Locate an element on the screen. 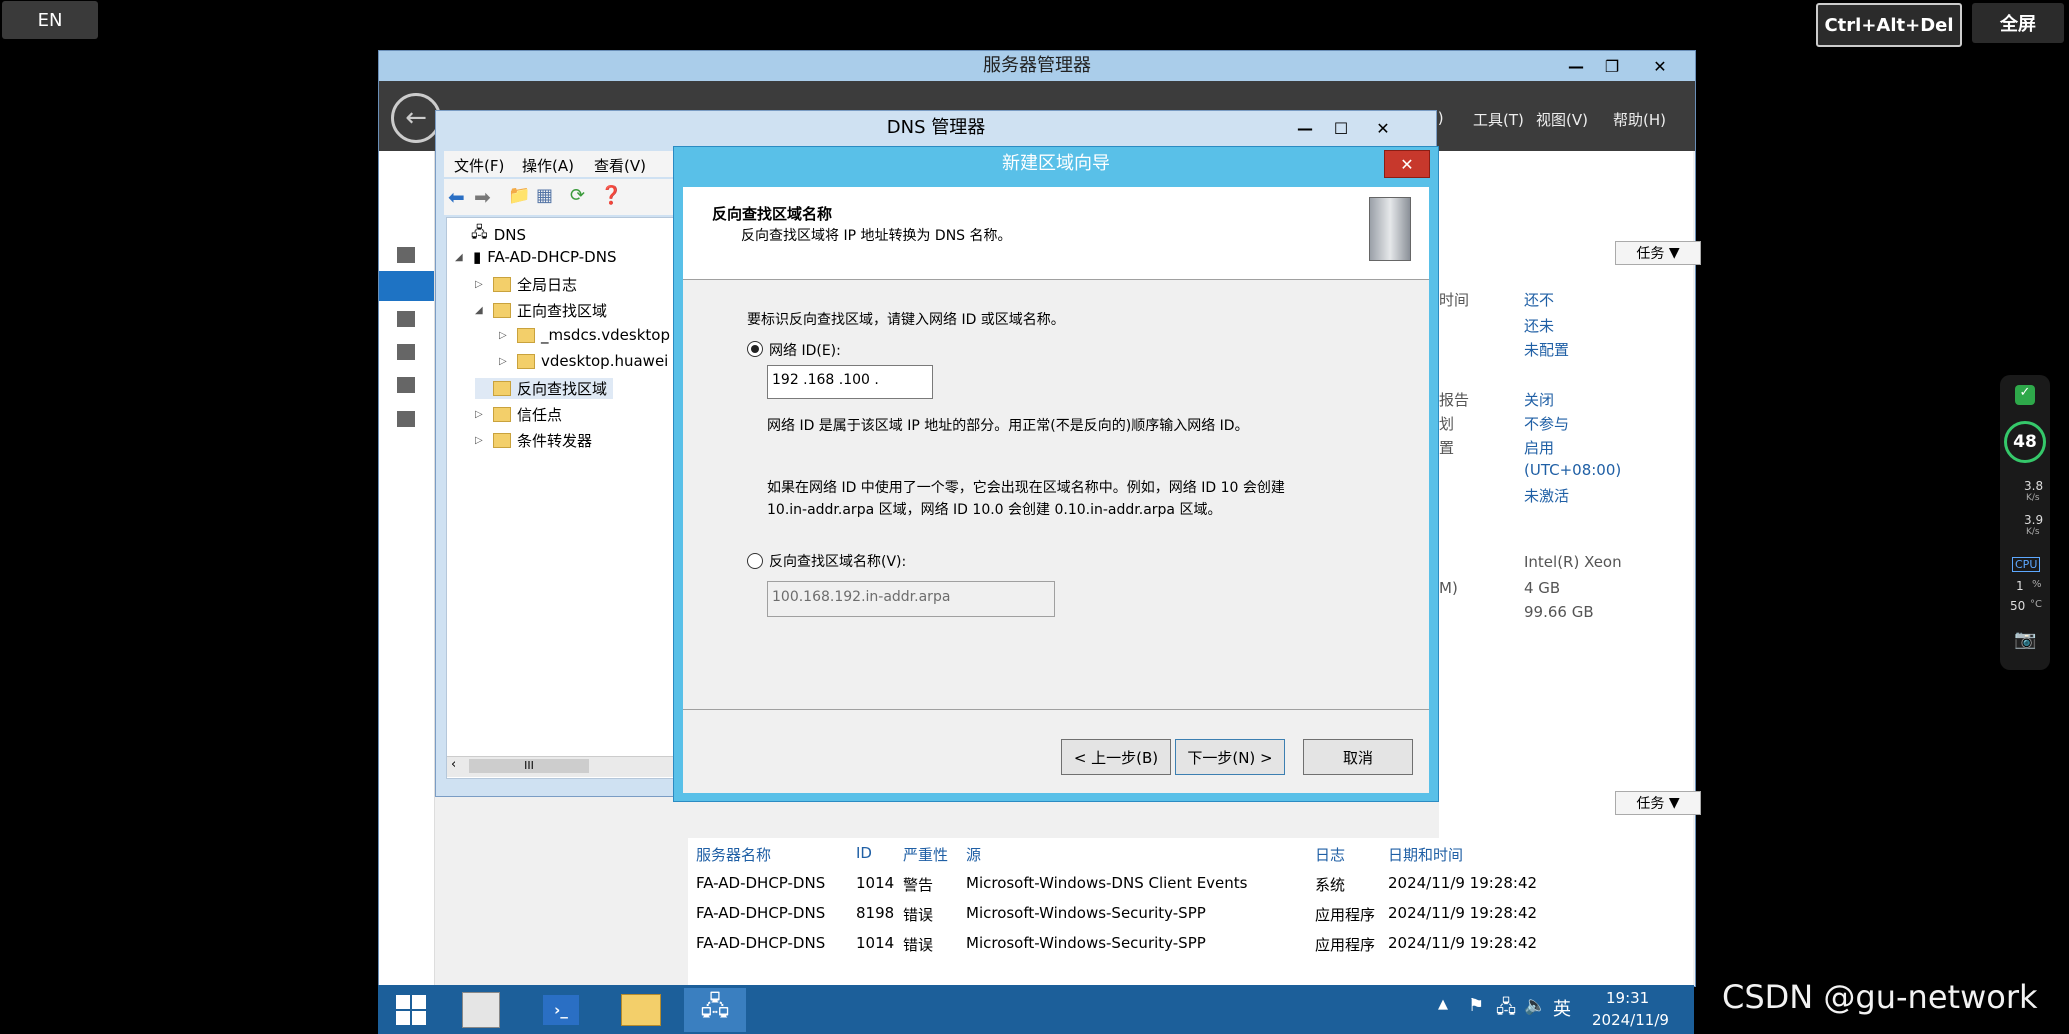 Image resolution: width=2069 pixels, height=1034 pixels. flag-icon: ⚑ is located at coordinates (1476, 1005).